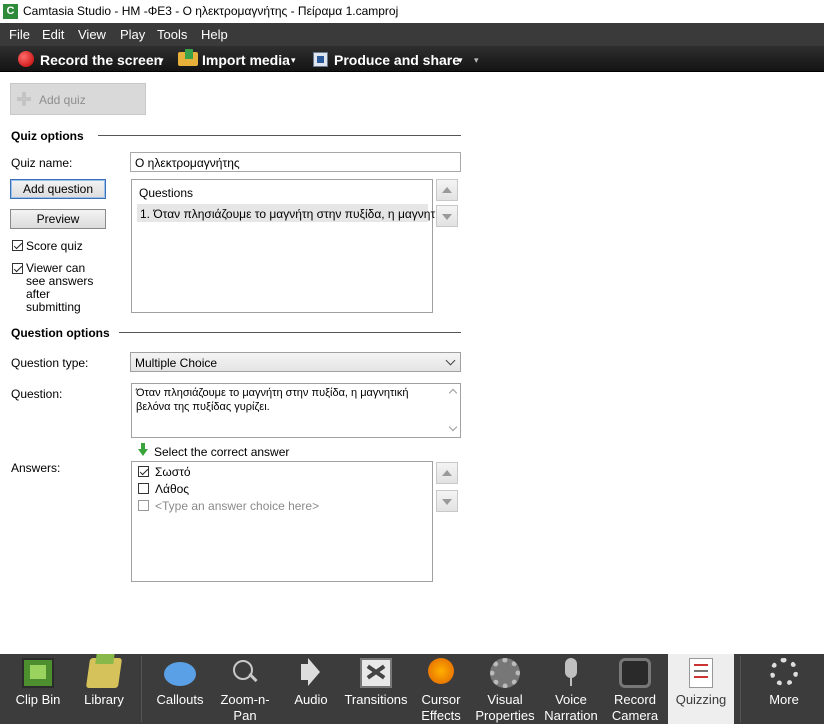 The height and width of the screenshot is (724, 824). Describe the element at coordinates (784, 672) in the screenshot. I see `more-icon` at that location.